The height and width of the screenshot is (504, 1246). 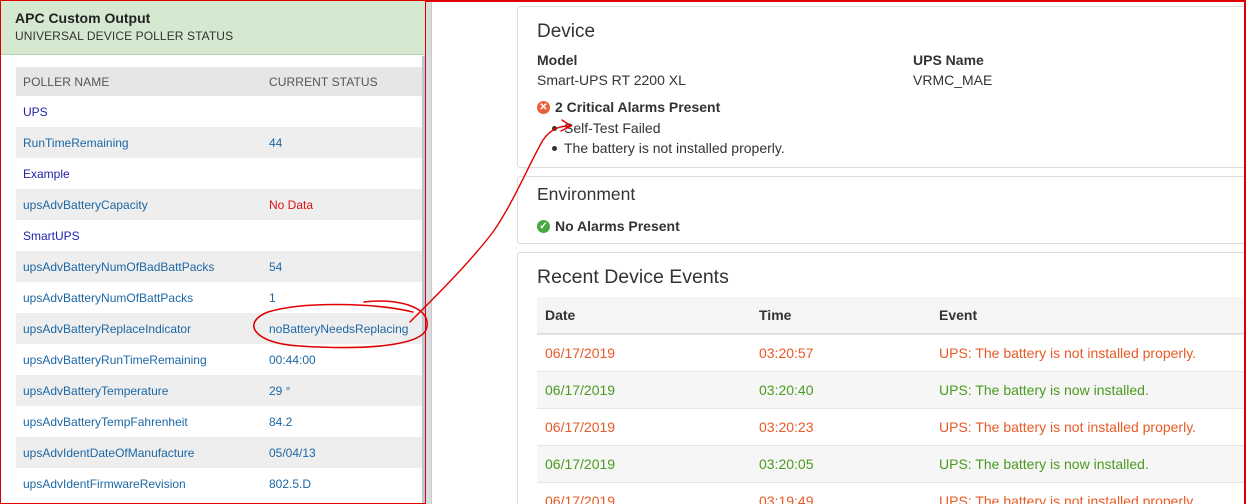 I want to click on table-row: upsAdvIdentDateOfManufacture 05/04/13, so click(x=220, y=452).